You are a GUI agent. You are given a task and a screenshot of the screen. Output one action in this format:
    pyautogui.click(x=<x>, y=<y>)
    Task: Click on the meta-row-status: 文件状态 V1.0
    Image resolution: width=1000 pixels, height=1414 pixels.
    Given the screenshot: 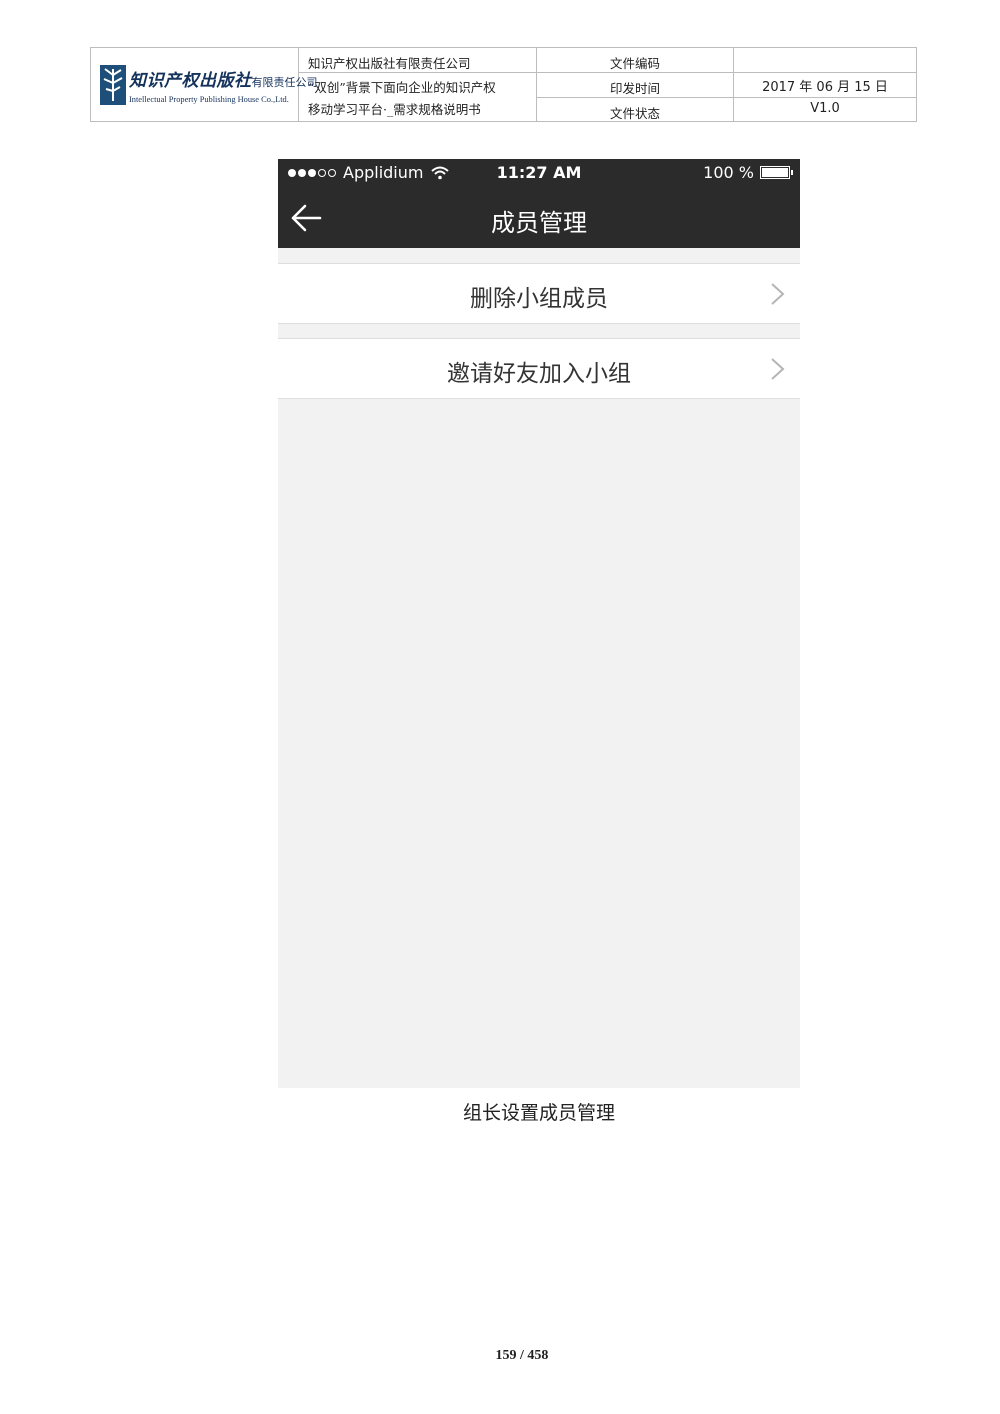 What is the action you would take?
    pyautogui.click(x=726, y=110)
    